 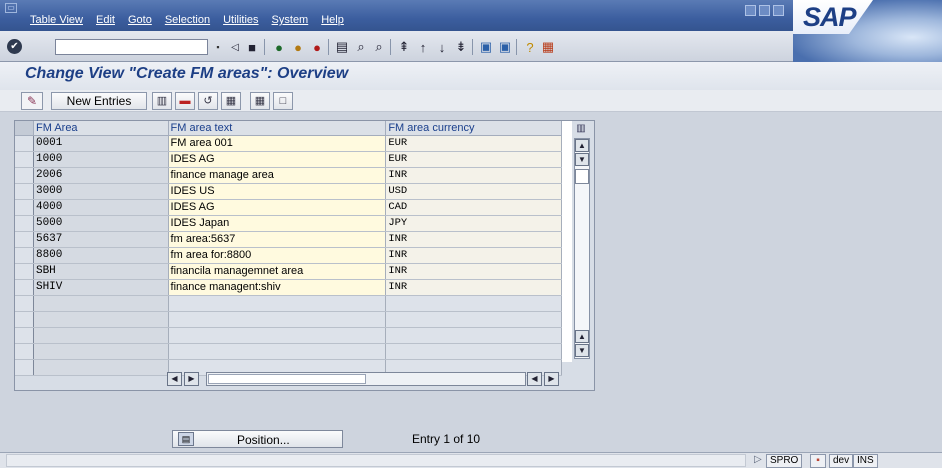 I want to click on horizontal-scrollbar, so click(x=366, y=379).